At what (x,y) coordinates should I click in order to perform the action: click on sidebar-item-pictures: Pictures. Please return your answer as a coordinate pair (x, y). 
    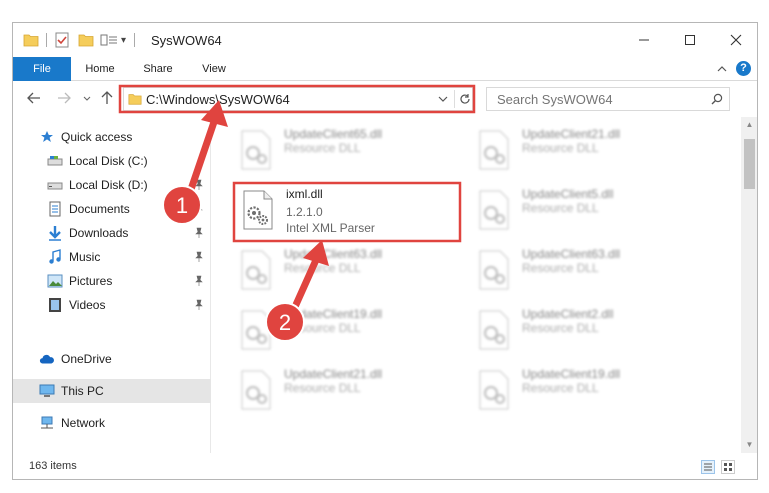
    Looking at the image, I should click on (112, 281).